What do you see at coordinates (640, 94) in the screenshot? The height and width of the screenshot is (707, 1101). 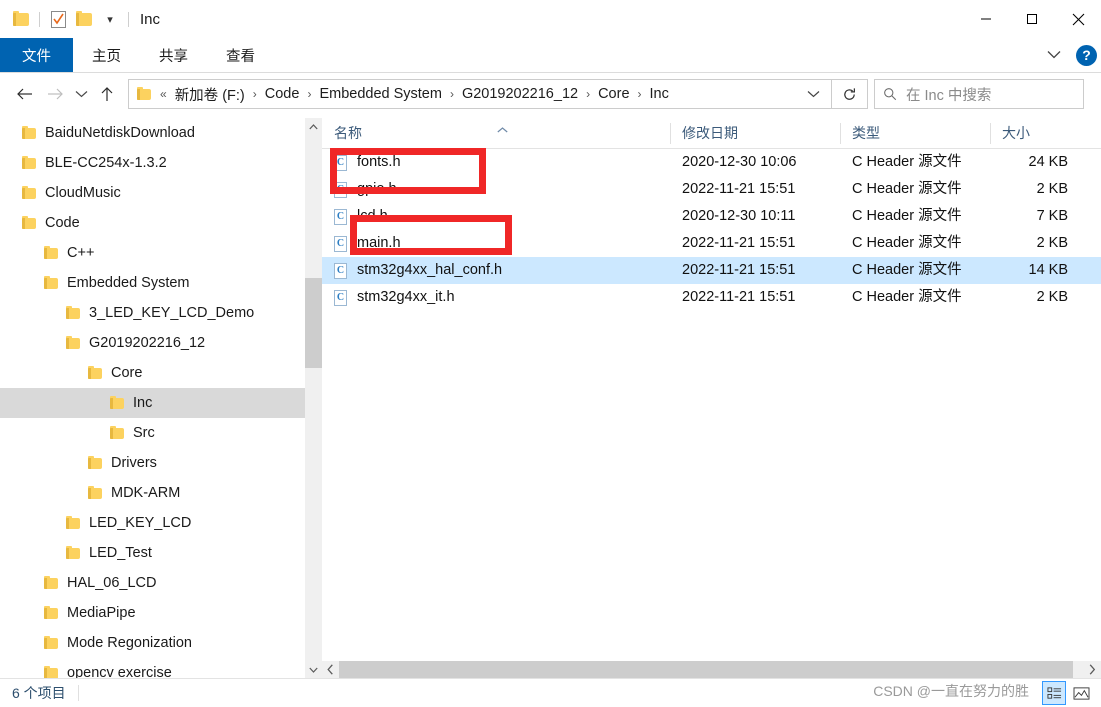 I see `breadcrumb-sep-4: ›` at bounding box center [640, 94].